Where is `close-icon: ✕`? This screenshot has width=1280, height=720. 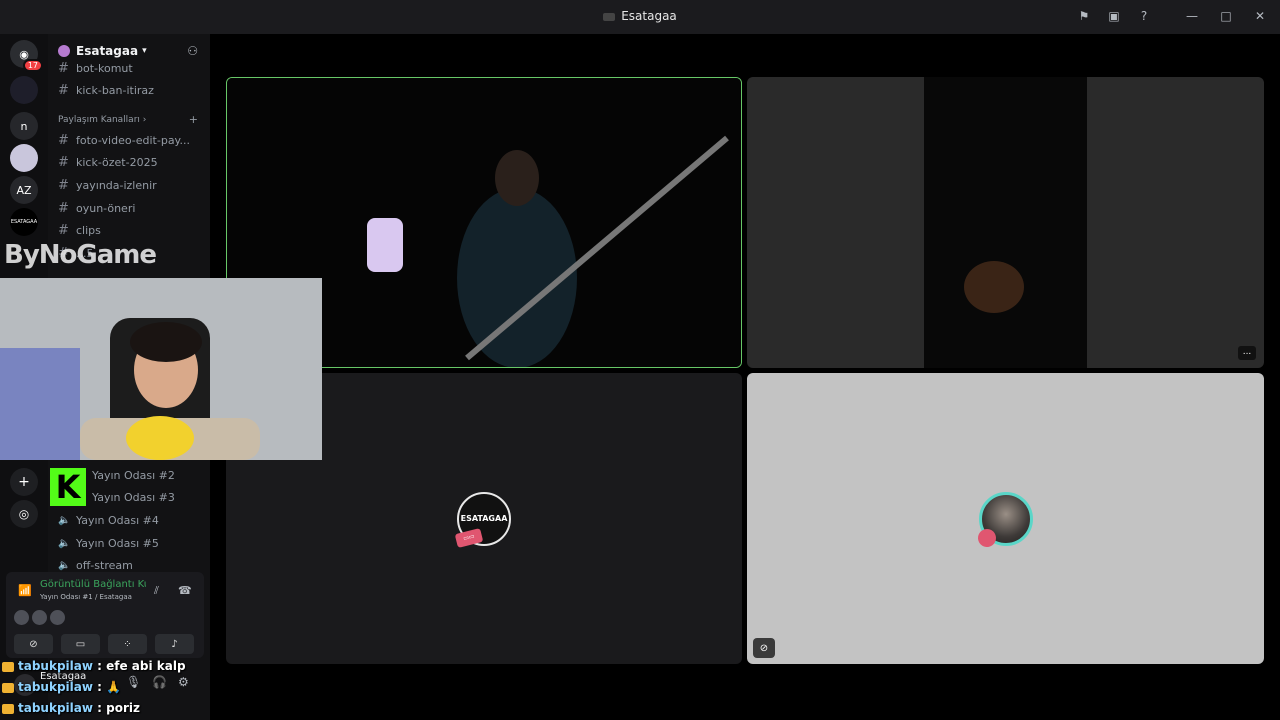
close-icon: ✕ is located at coordinates (1260, 16).